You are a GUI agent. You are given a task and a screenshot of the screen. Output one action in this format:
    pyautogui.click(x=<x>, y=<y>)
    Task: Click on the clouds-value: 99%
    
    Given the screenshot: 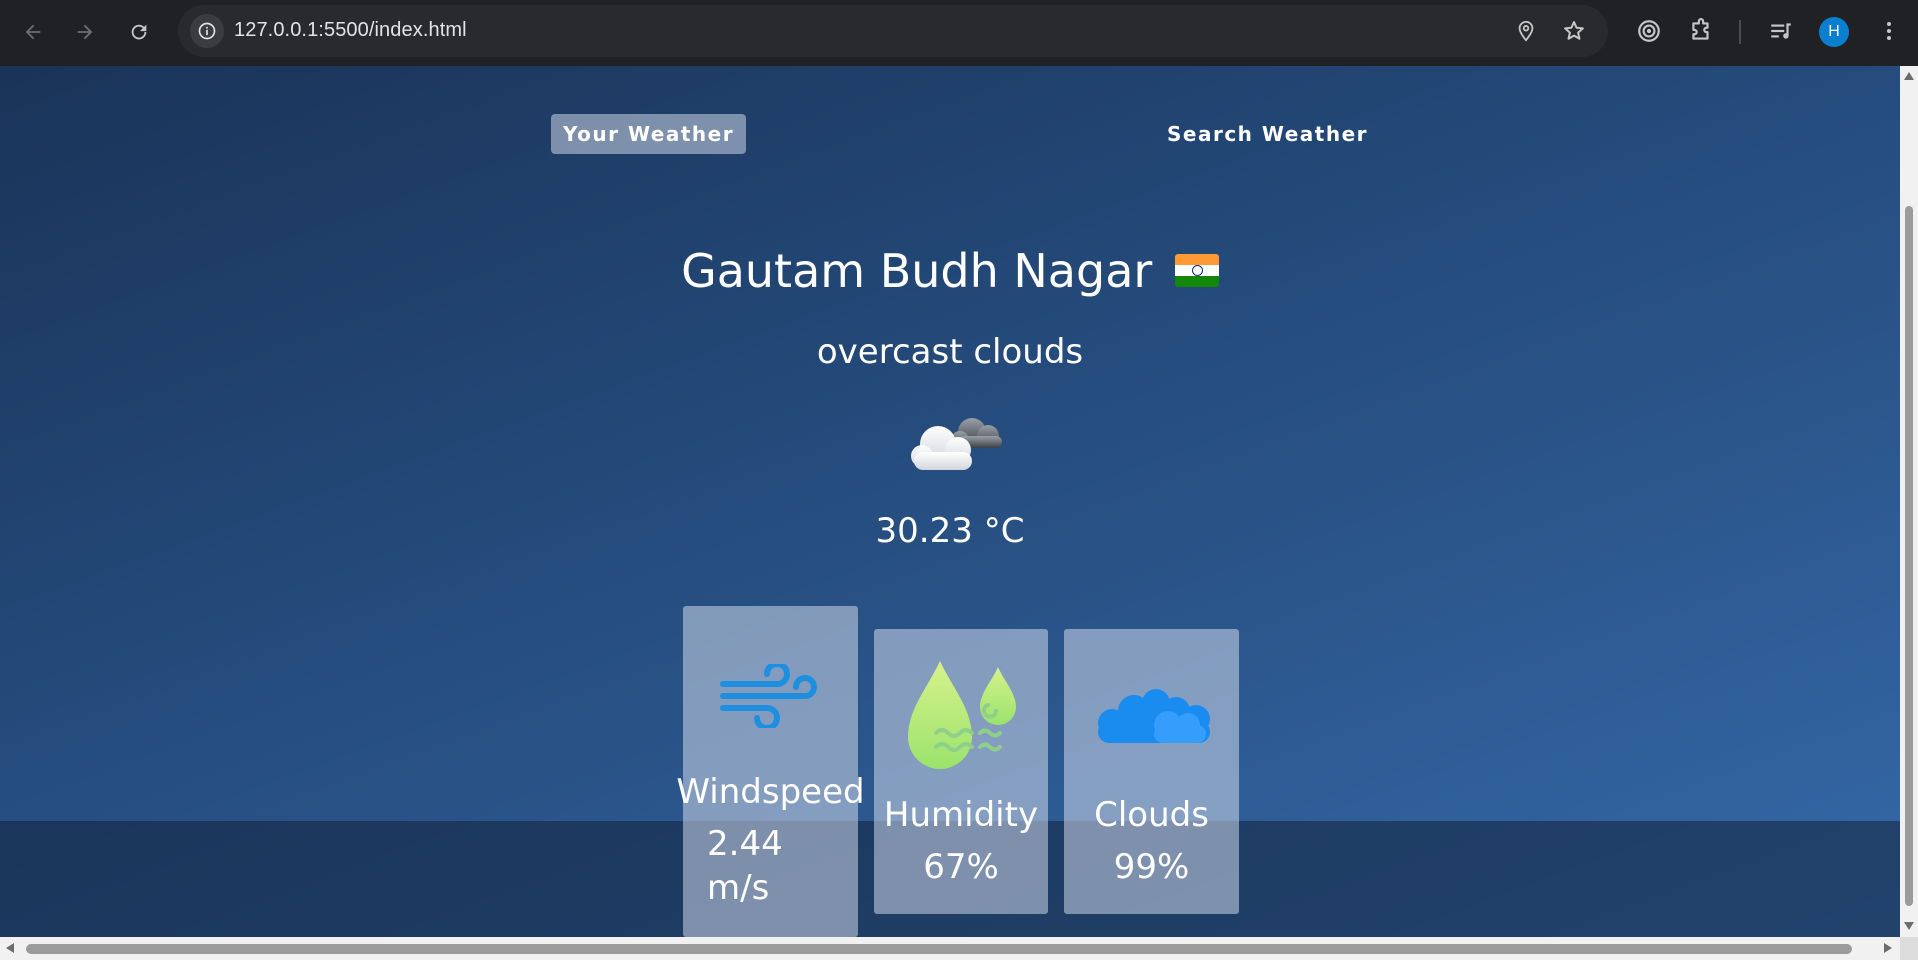 What is the action you would take?
    pyautogui.click(x=1151, y=867)
    